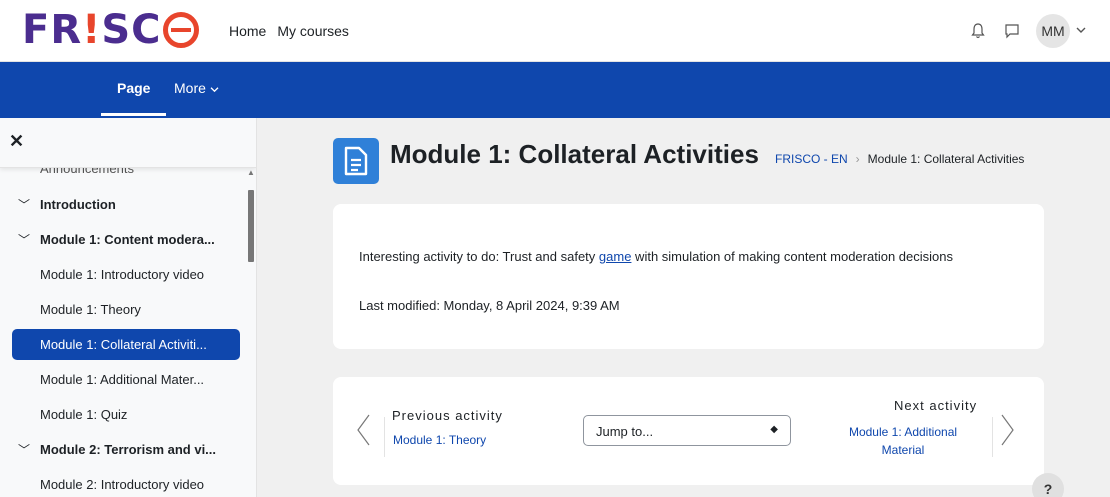 The image size is (1110, 497). Describe the element at coordinates (251, 172) in the screenshot. I see `scroll-up-icon: ▲` at that location.